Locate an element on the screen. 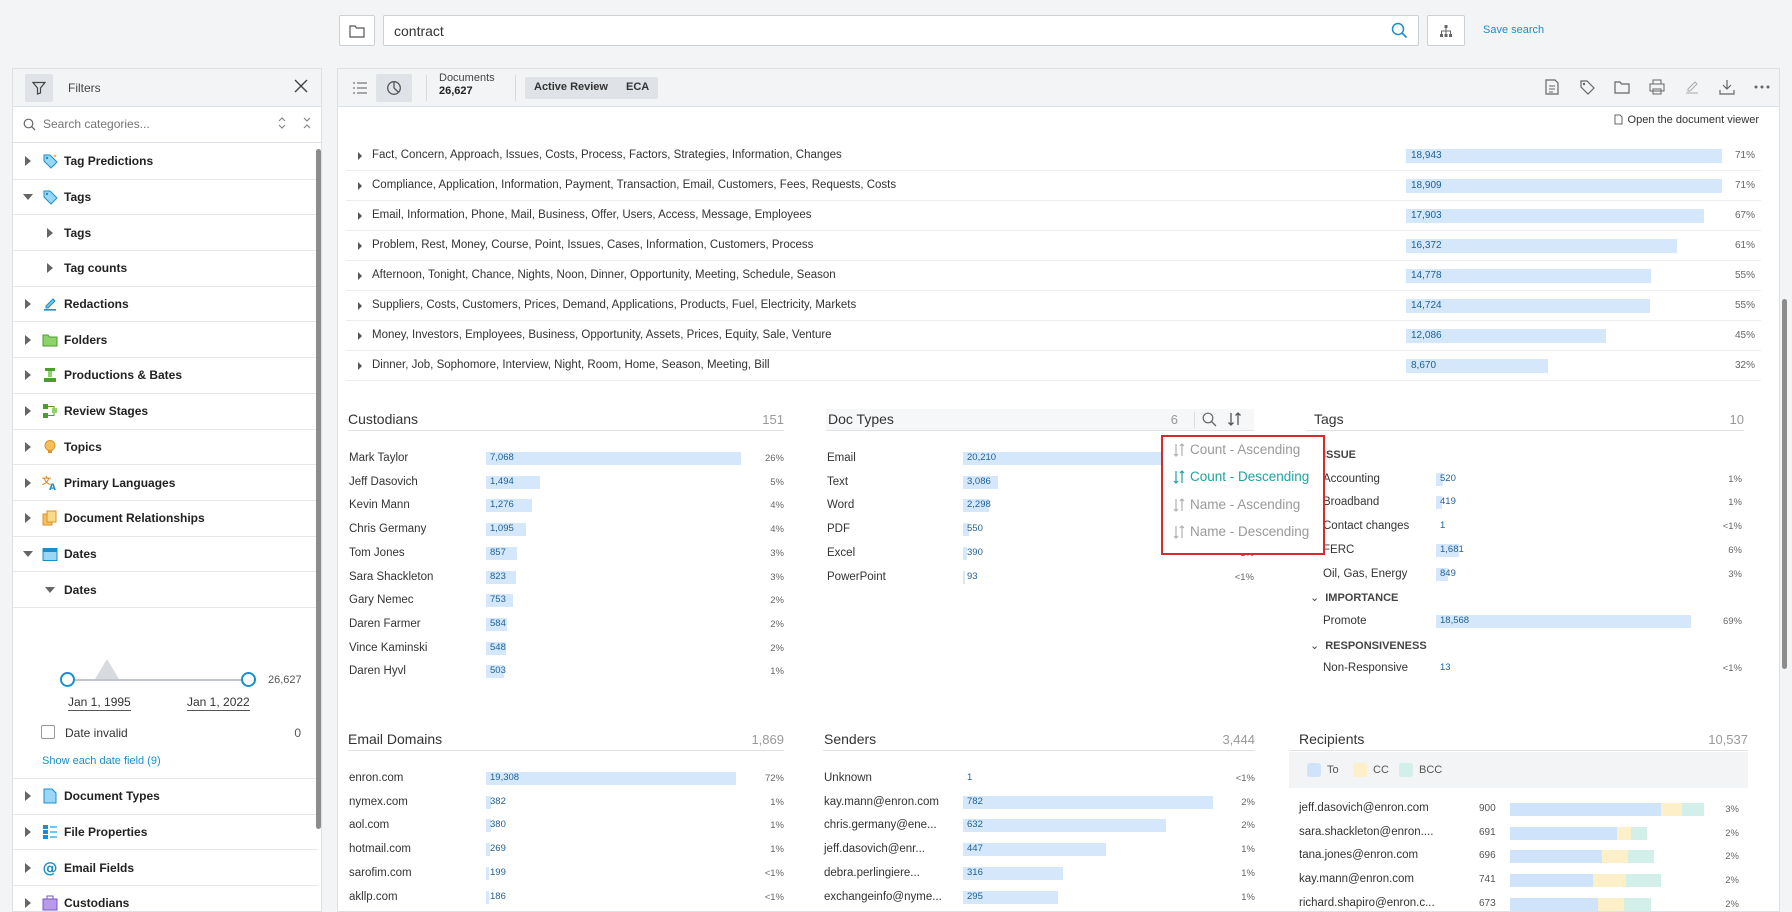  category-productions-bates: Productions & Bates is located at coordinates (165, 376).